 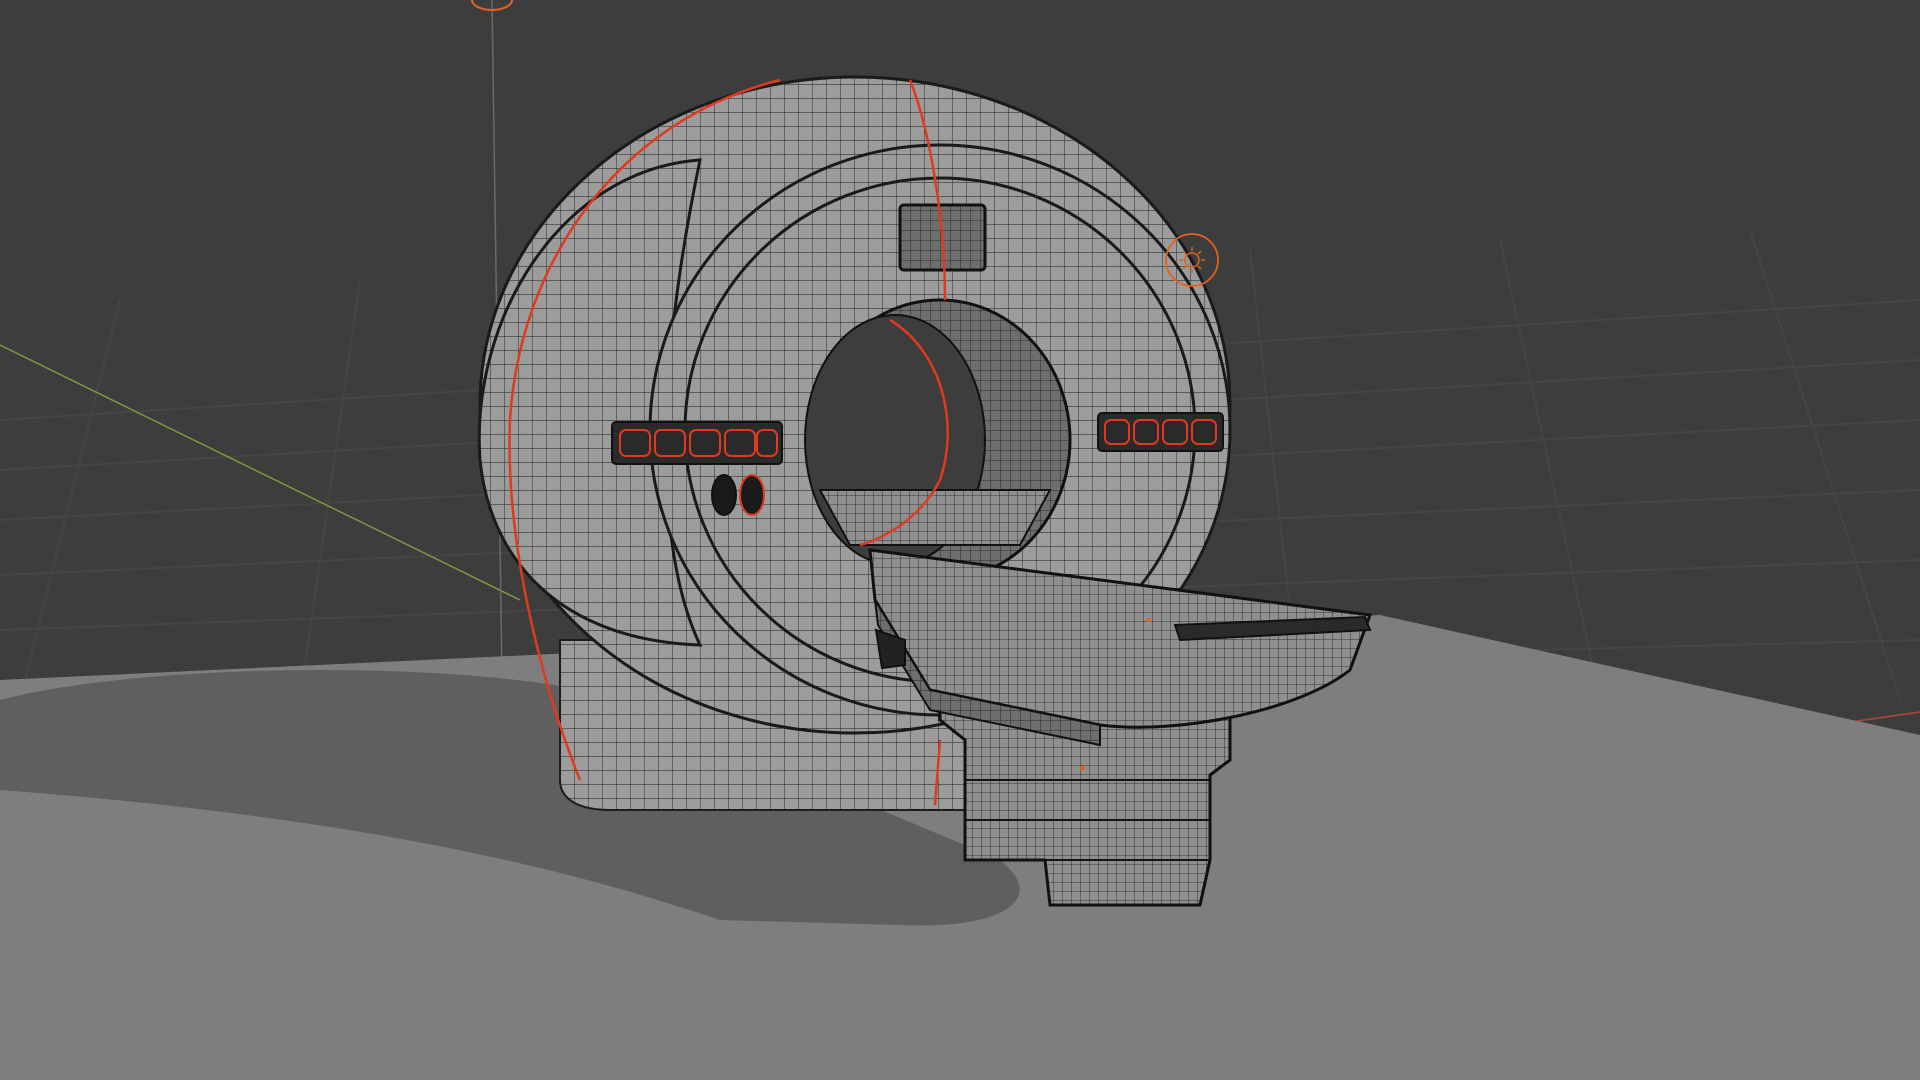 What do you see at coordinates (1082, 768) in the screenshot?
I see `object-origin-dot` at bounding box center [1082, 768].